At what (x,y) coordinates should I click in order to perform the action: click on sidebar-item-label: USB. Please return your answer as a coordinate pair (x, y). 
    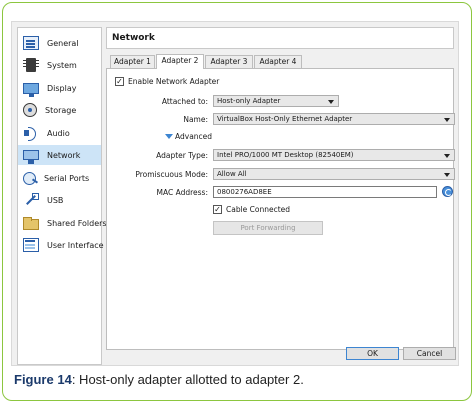
    Looking at the image, I should click on (55, 200).